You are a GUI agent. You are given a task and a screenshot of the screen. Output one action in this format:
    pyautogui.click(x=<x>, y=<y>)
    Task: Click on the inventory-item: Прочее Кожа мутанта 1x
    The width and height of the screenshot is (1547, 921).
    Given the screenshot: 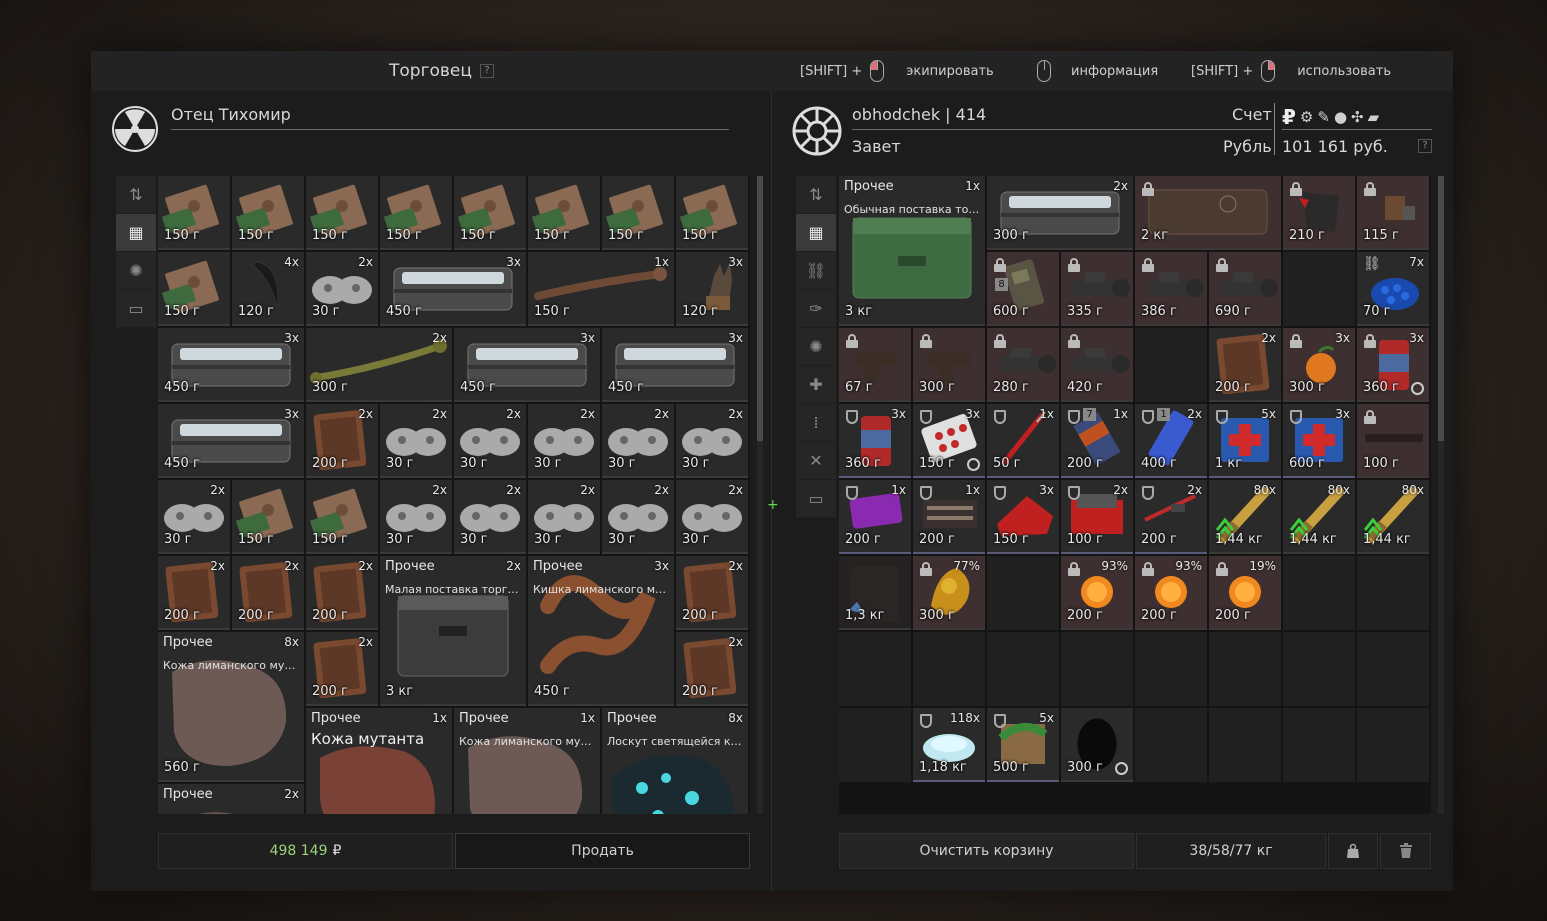 What is the action you would take?
    pyautogui.click(x=379, y=761)
    